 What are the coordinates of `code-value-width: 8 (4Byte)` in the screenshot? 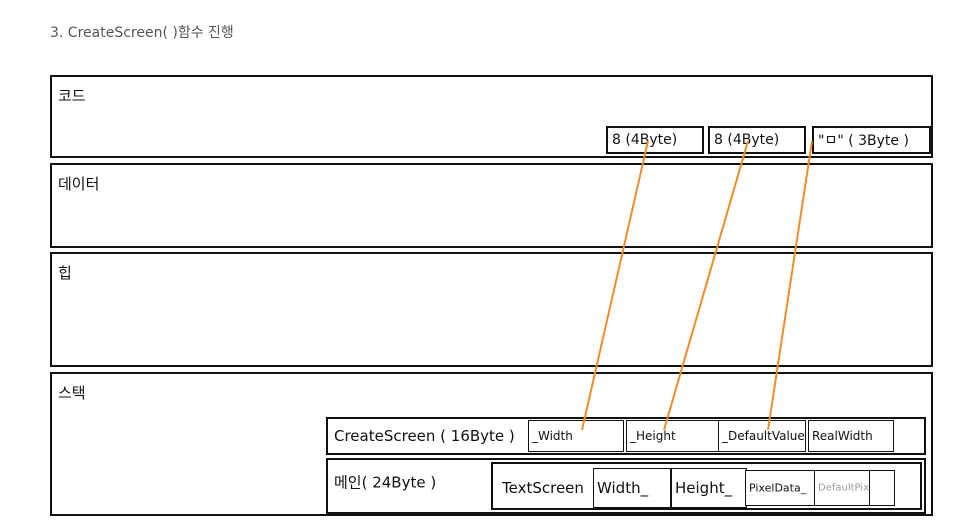 It's located at (655, 140).